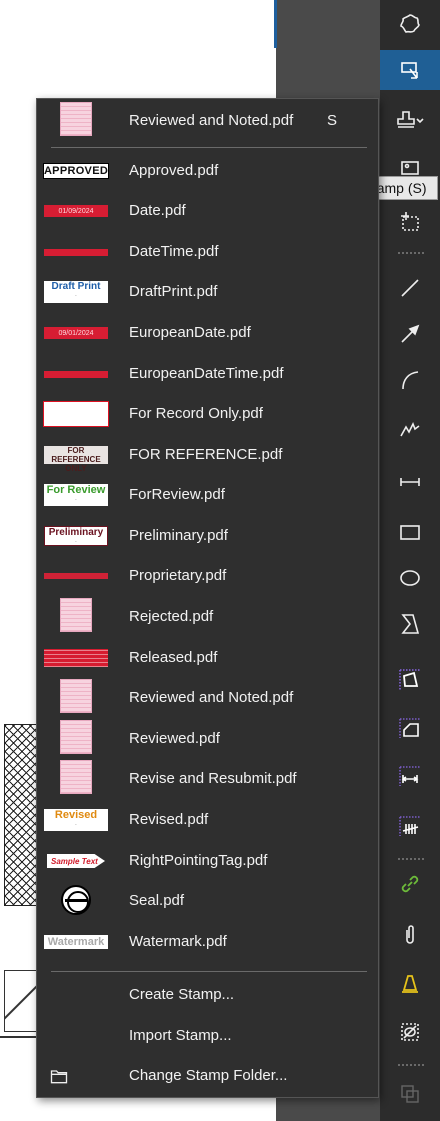 The image size is (440, 1121). Describe the element at coordinates (410, 120) in the screenshot. I see `stamp-icon` at that location.